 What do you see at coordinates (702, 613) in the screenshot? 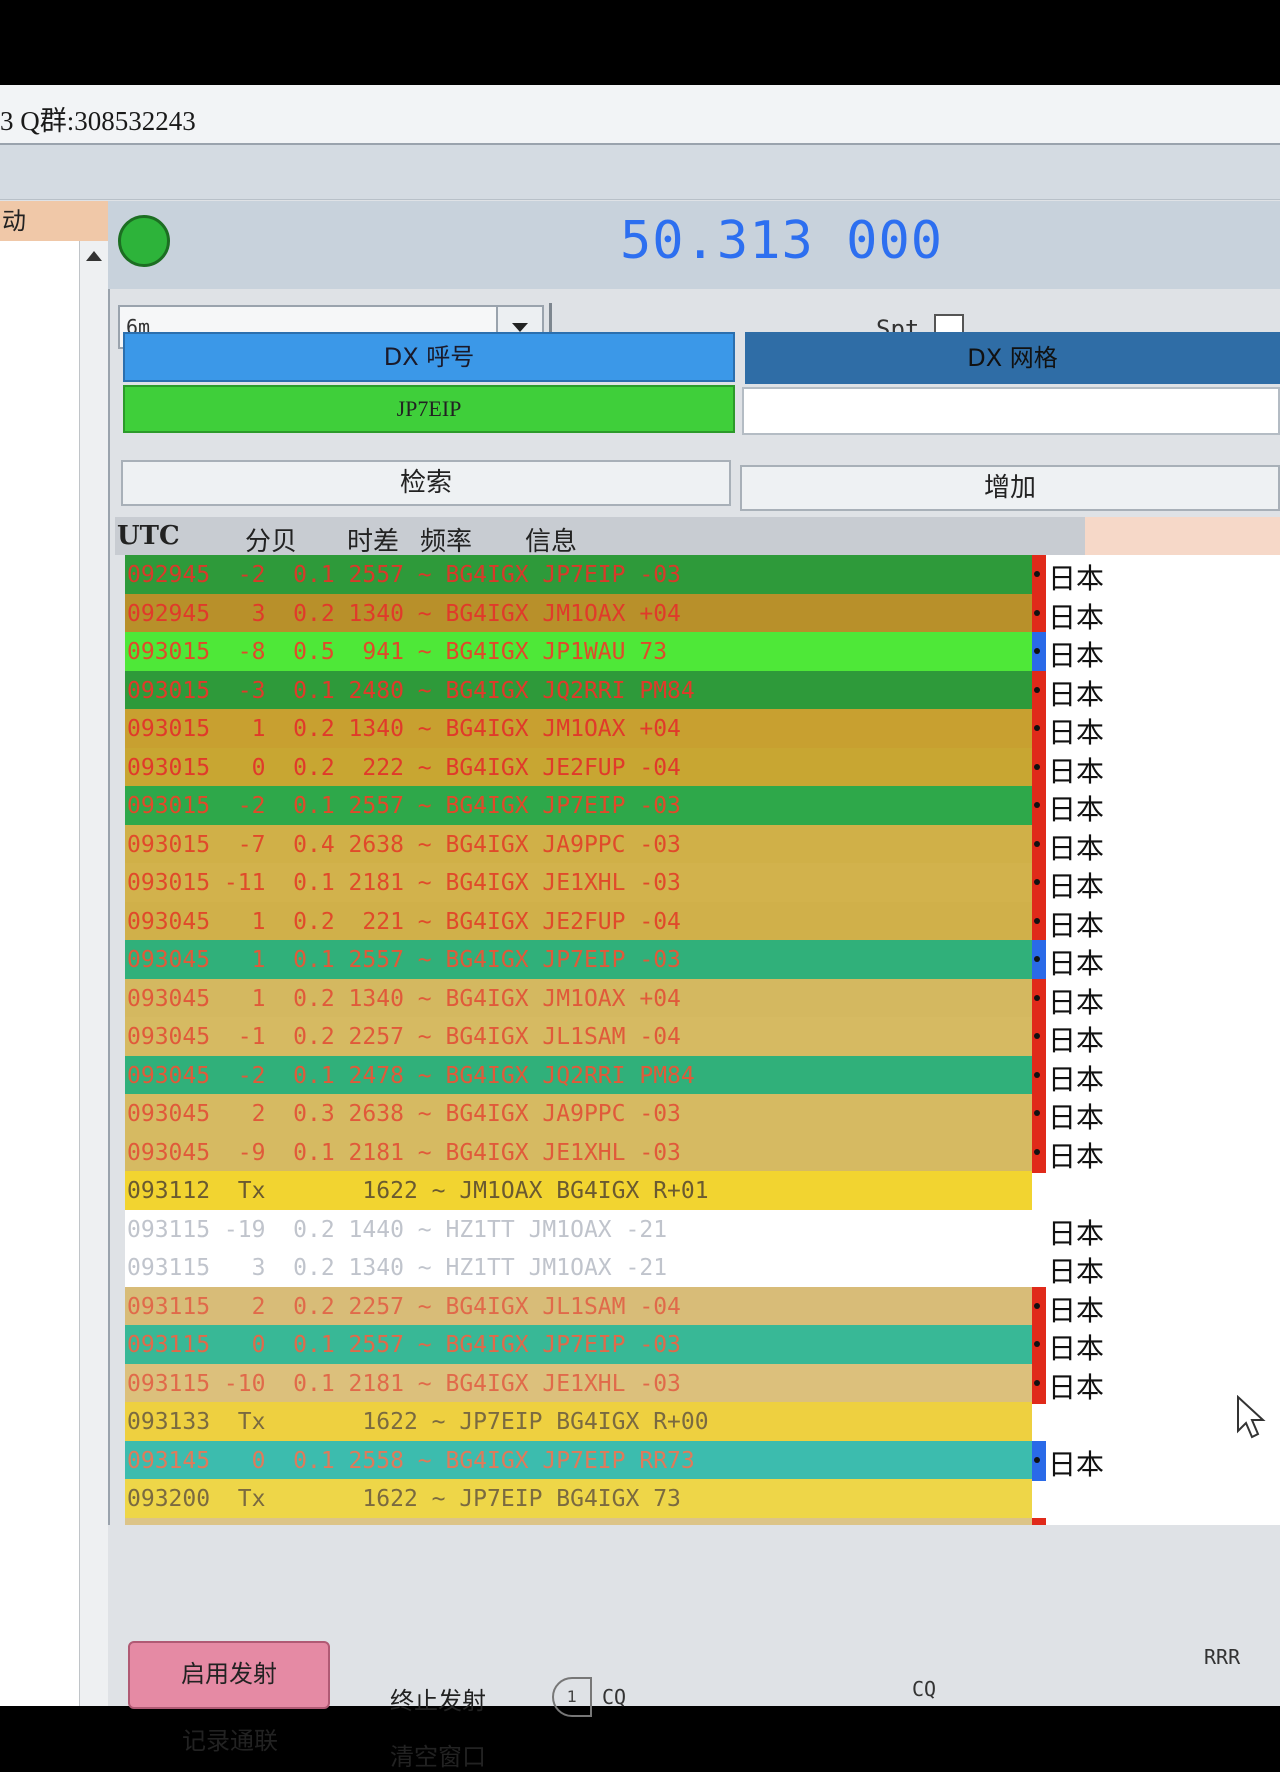
I see `table-row: 092945 3 0.2 1340 ~ BG4IGX JM1OAX +04 日本` at bounding box center [702, 613].